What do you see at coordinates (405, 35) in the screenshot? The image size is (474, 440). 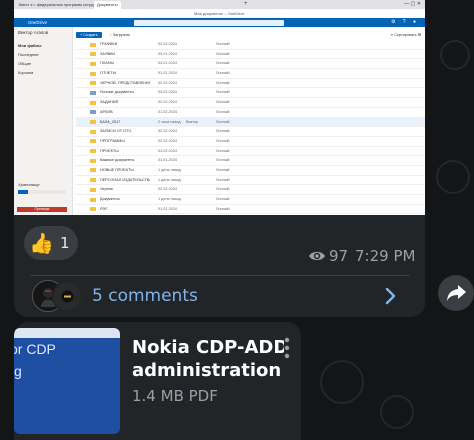 I see `sort-view-controls: ≡ Сортировать ⊞` at bounding box center [405, 35].